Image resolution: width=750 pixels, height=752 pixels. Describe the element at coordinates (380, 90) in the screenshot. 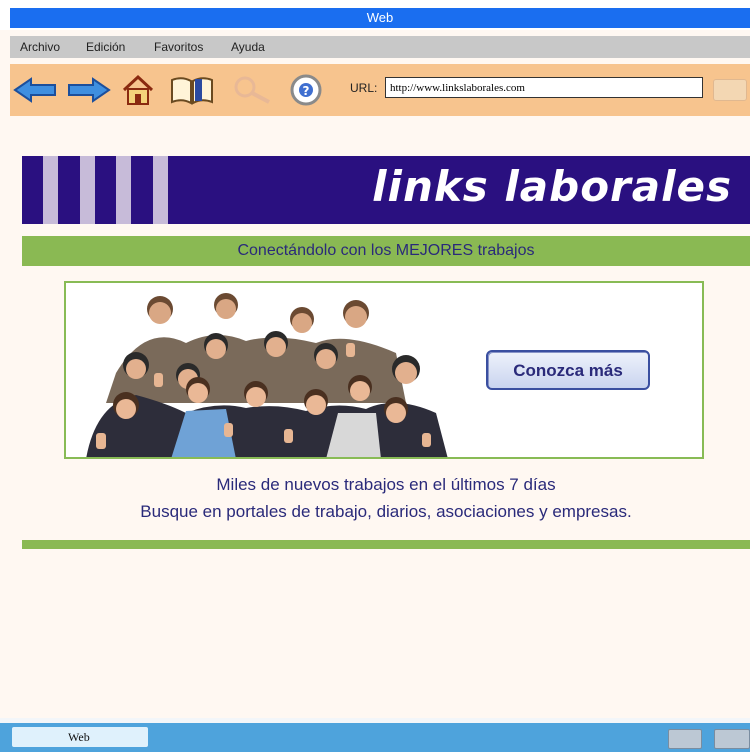

I see `browser-toolbar: ? URL: http://www.linkslaborales.com` at that location.